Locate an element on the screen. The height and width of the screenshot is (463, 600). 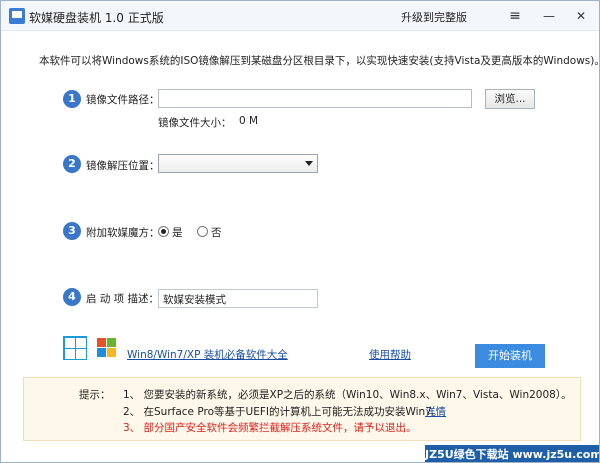
help-link: 使用帮助 is located at coordinates (390, 354).